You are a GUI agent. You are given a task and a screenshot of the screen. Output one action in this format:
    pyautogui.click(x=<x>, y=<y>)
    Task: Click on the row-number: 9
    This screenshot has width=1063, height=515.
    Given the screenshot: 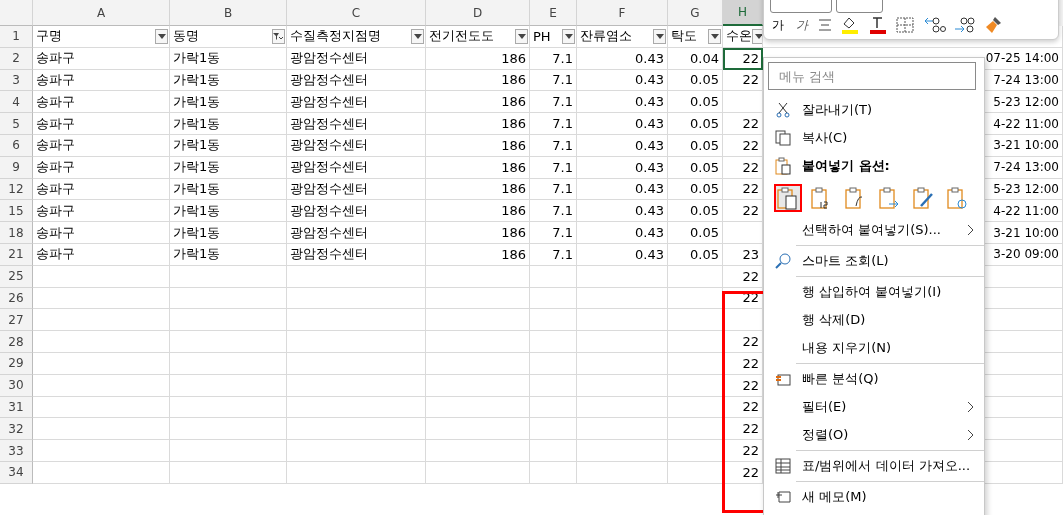 What is the action you would take?
    pyautogui.click(x=16, y=167)
    